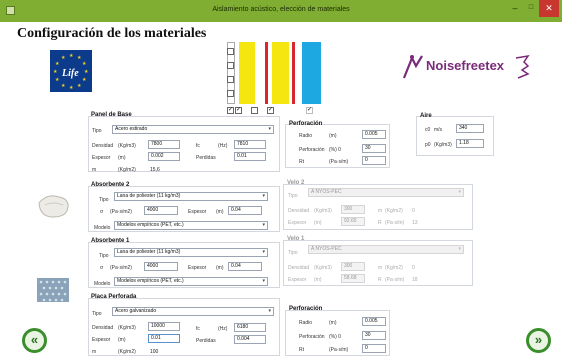 The width and height of the screenshot is (562, 360). What do you see at coordinates (110, 241) in the screenshot?
I see `absorbente1-title: Absorbente 1` at bounding box center [110, 241].